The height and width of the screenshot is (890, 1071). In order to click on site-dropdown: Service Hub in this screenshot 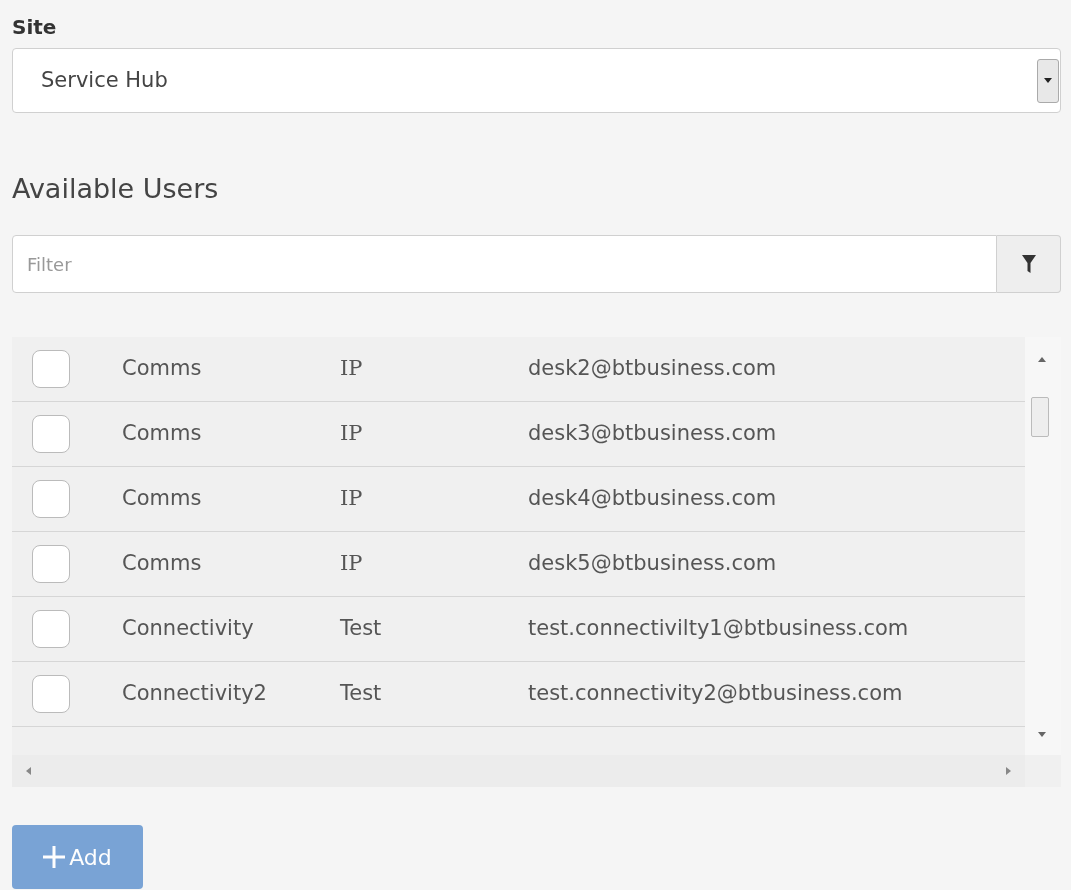, I will do `click(536, 80)`.